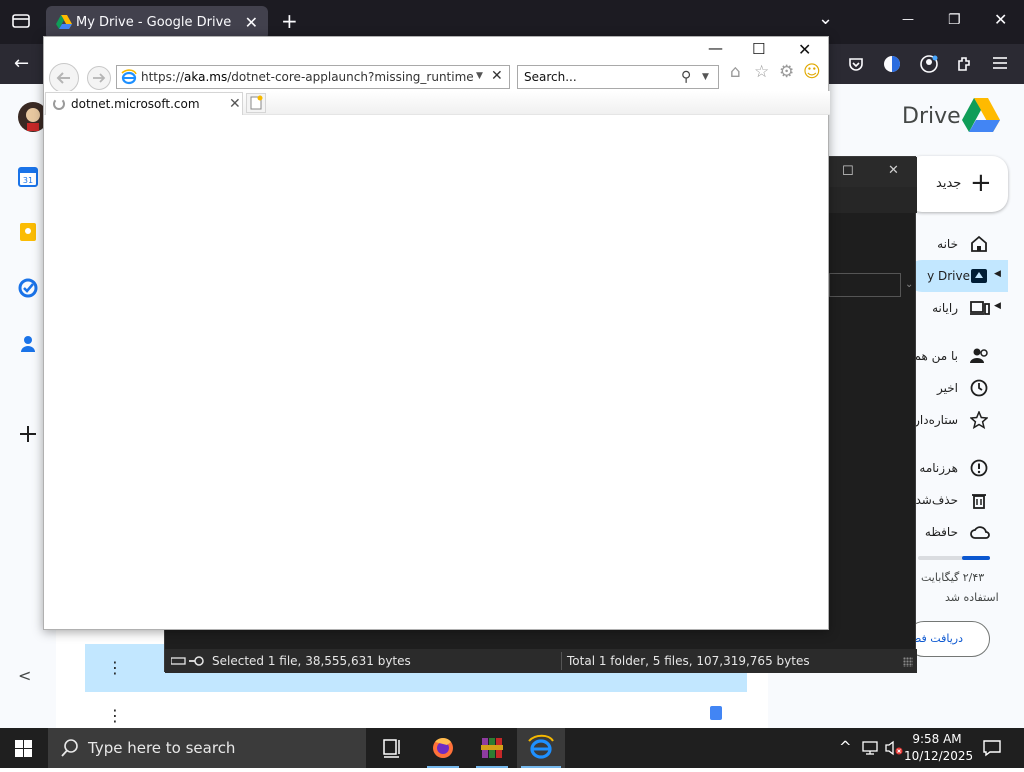 The image size is (1024, 772). I want to click on sidebar-item-starred: ستاره‌دار, so click(962, 420).